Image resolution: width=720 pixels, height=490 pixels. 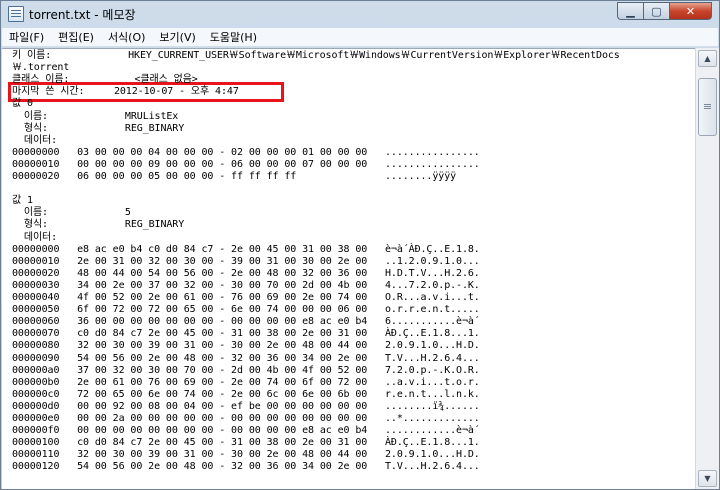 I want to click on minimize-icon: ▁, so click(x=630, y=11).